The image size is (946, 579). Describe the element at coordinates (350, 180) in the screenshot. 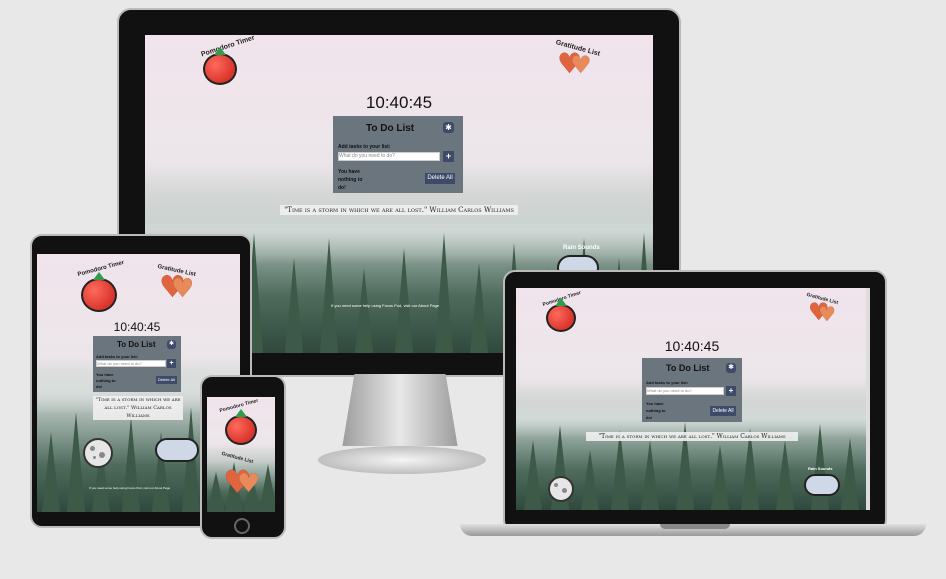

I see `empty-todo-text: You have nothing to do!` at that location.